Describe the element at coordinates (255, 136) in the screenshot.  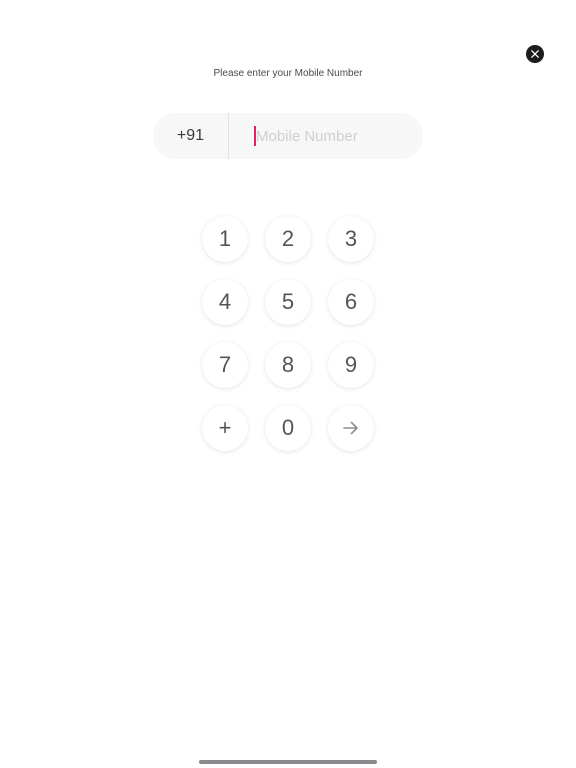
I see `text-caret` at that location.